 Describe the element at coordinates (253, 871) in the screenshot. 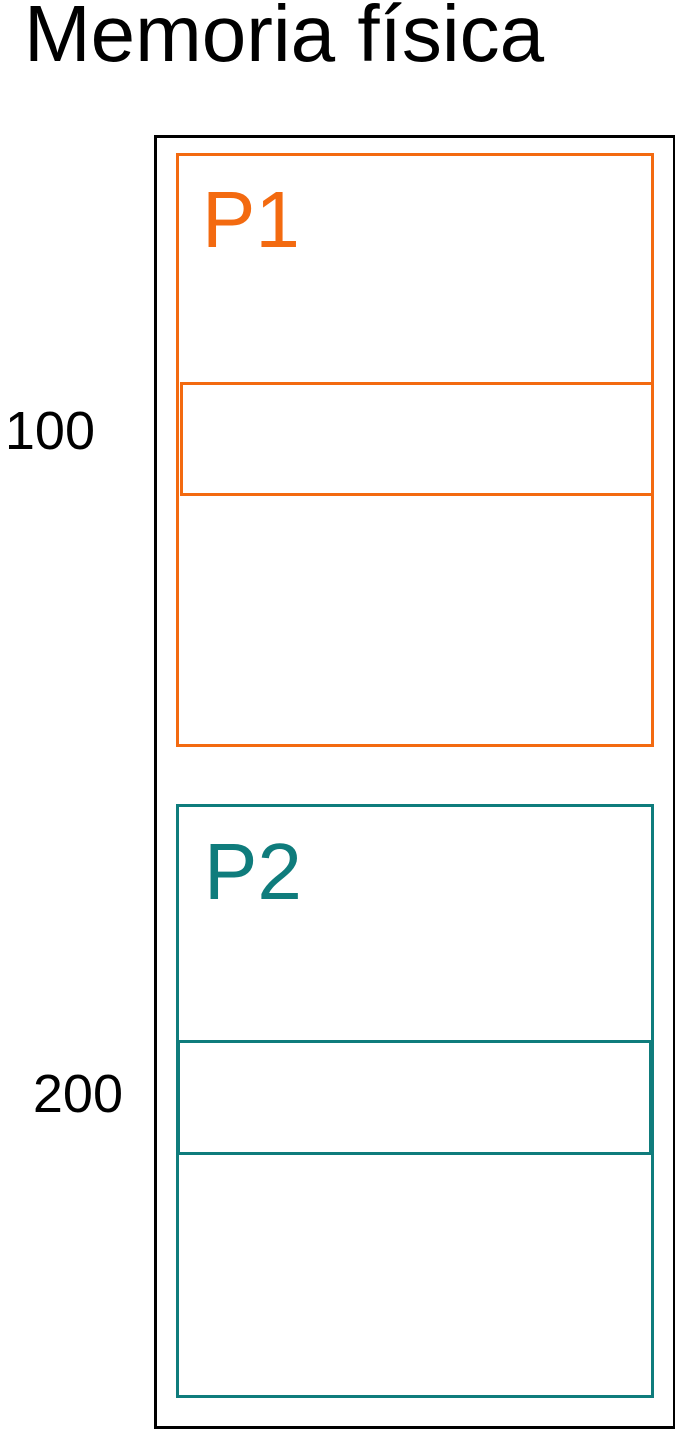

I see `process-p2-label: P2` at that location.